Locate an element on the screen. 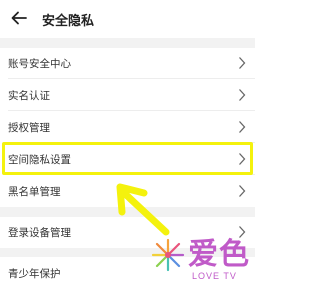  menu-item-label: 青少年保护 is located at coordinates (34, 274).